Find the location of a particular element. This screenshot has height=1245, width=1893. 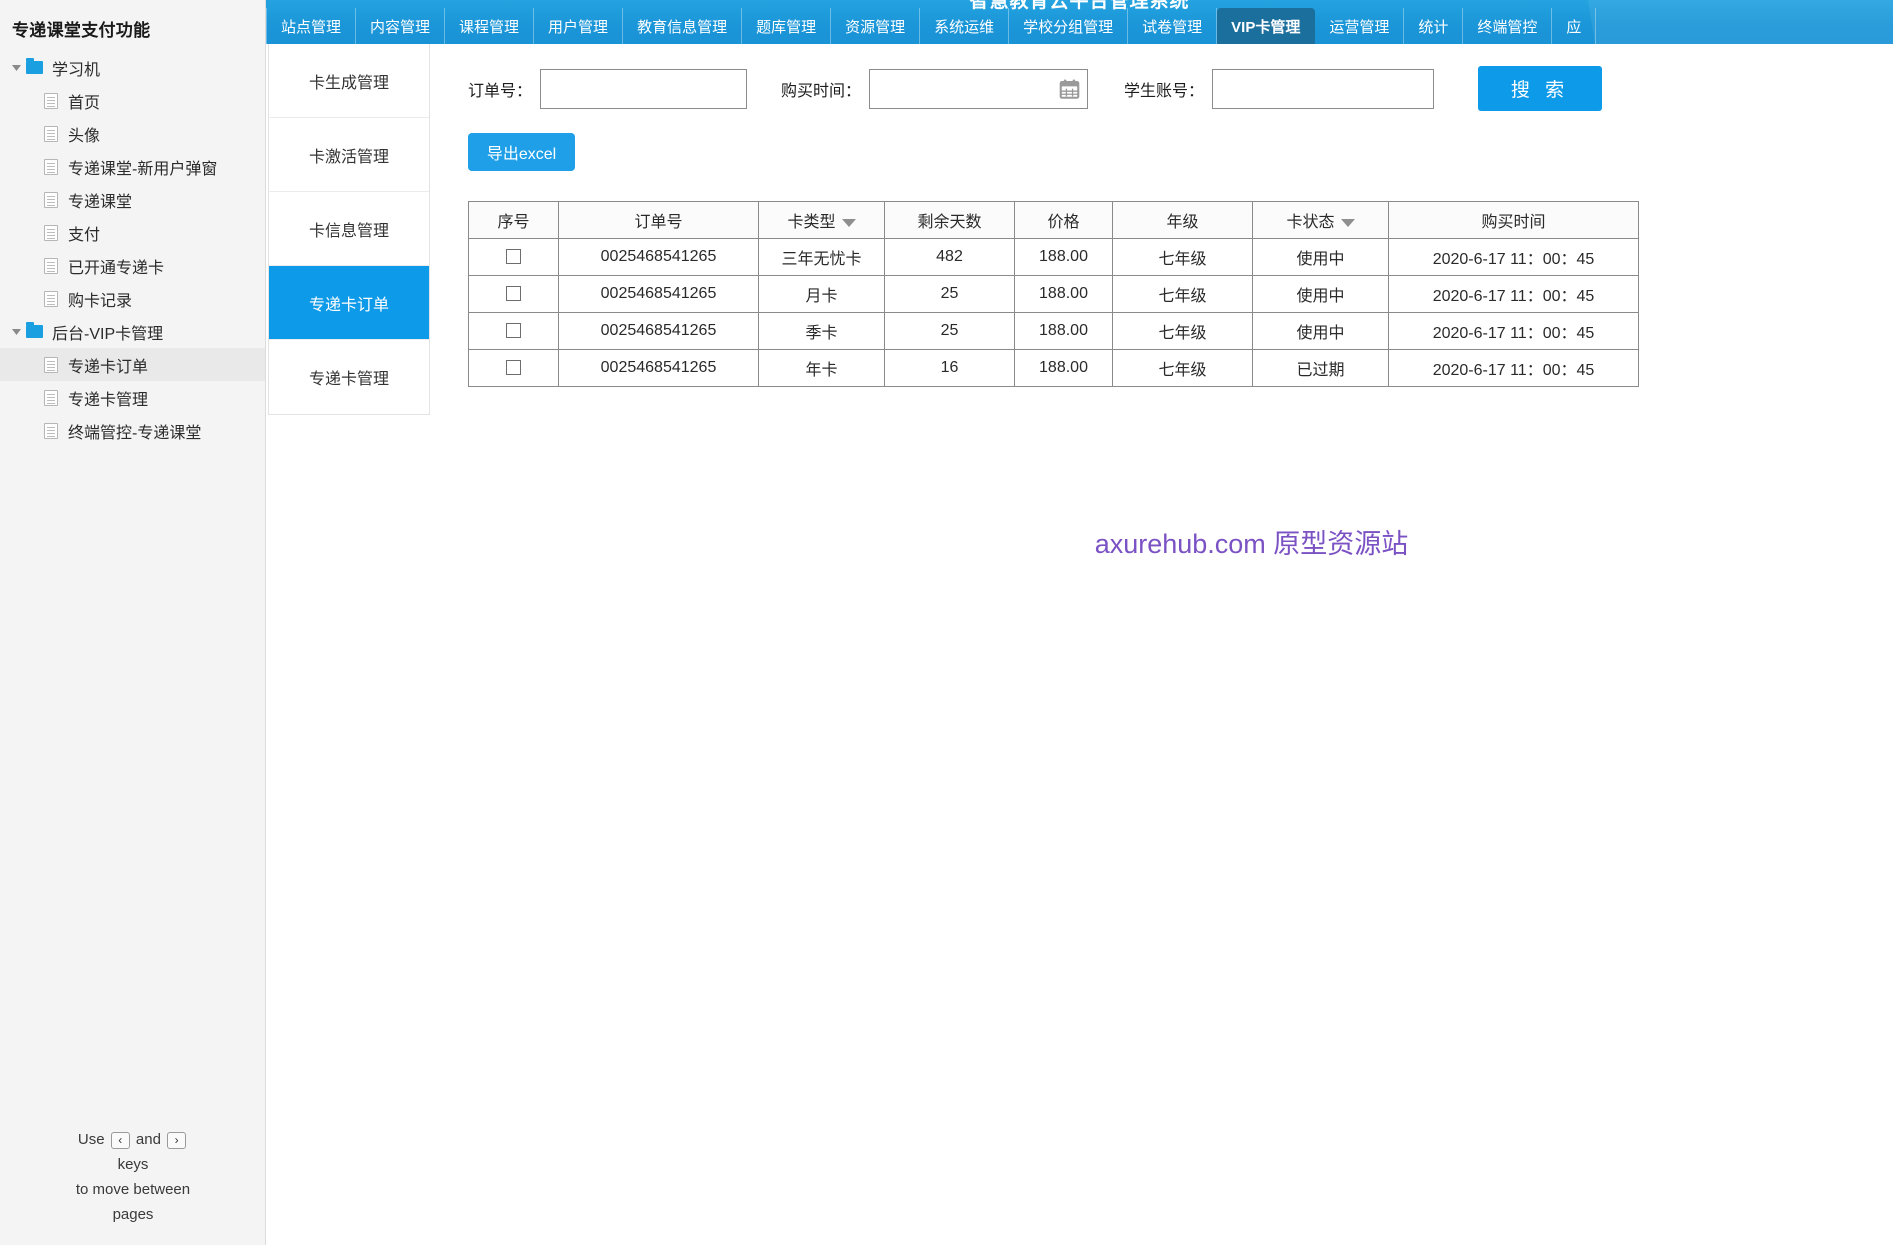

subnav-item: 卡激活管理 is located at coordinates (349, 155).